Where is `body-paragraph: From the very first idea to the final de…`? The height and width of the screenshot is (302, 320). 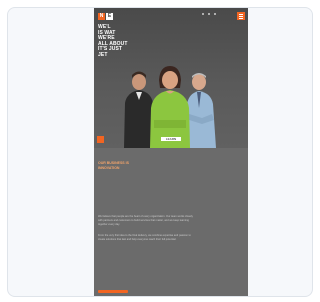
body-paragraph: From the very first idea to the final de… is located at coordinates (144, 237).